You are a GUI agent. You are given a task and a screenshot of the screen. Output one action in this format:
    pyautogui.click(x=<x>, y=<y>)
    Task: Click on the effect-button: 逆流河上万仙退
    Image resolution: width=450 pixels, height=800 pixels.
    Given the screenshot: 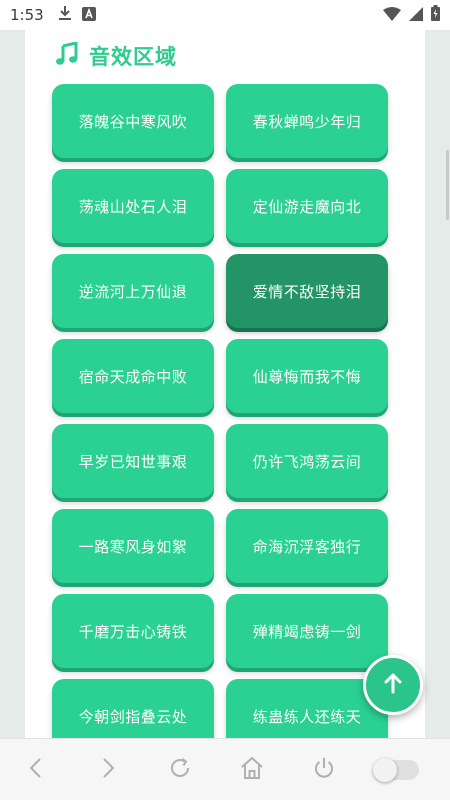 What is the action you would take?
    pyautogui.click(x=133, y=291)
    